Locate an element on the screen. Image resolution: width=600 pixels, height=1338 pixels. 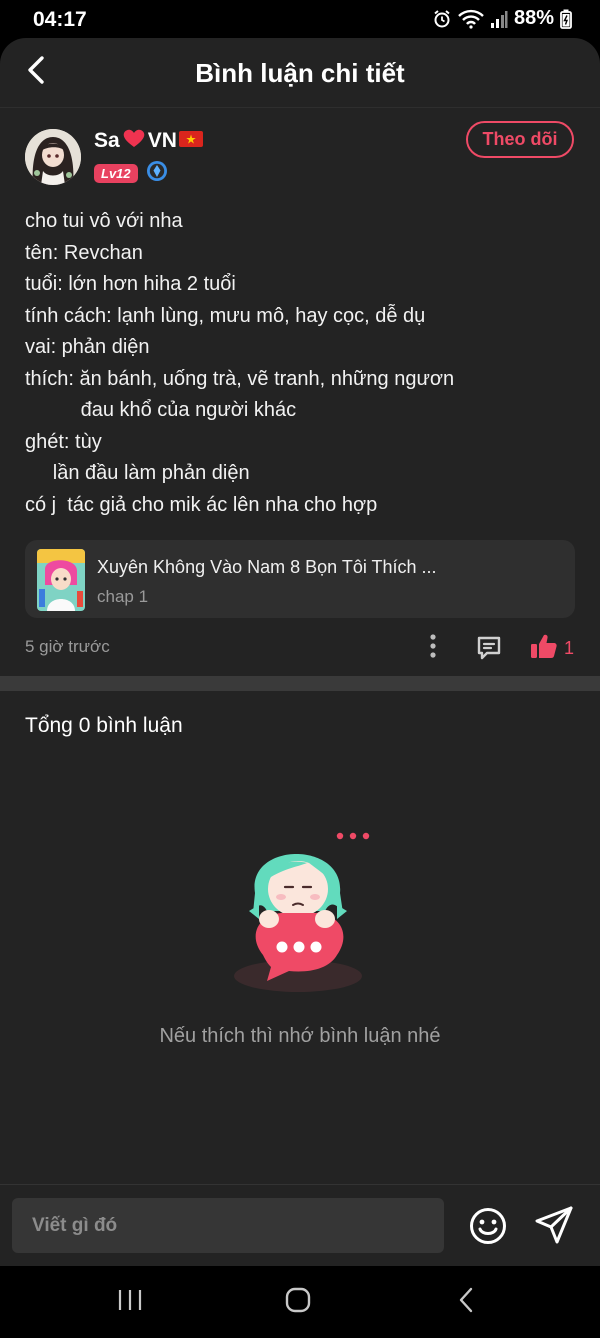
comment-line: vai: phản diện is located at coordinates (87, 347).